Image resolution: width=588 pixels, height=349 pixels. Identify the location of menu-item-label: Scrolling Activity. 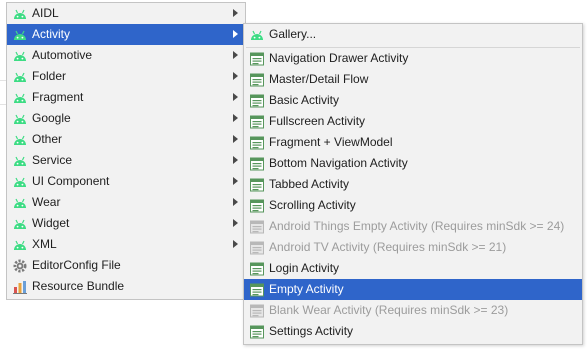
(312, 205).